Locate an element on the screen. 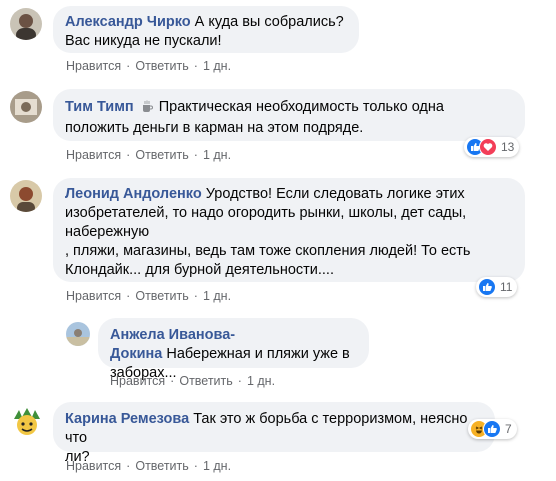 The image size is (556, 481). comment-text-line: Практическая необходимость только одна is located at coordinates (301, 107).